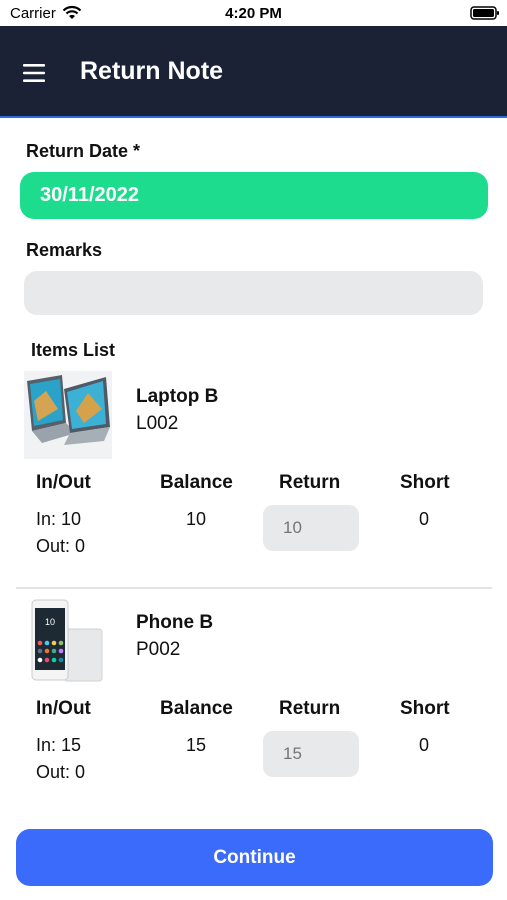 The height and width of the screenshot is (900, 507). Describe the element at coordinates (175, 622) in the screenshot. I see `item-name: Phone B` at that location.